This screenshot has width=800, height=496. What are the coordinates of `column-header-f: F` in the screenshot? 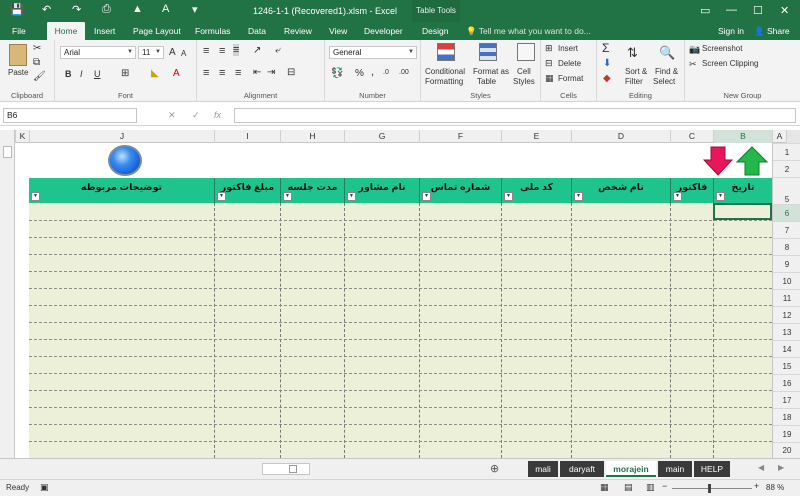 It's located at (460, 136).